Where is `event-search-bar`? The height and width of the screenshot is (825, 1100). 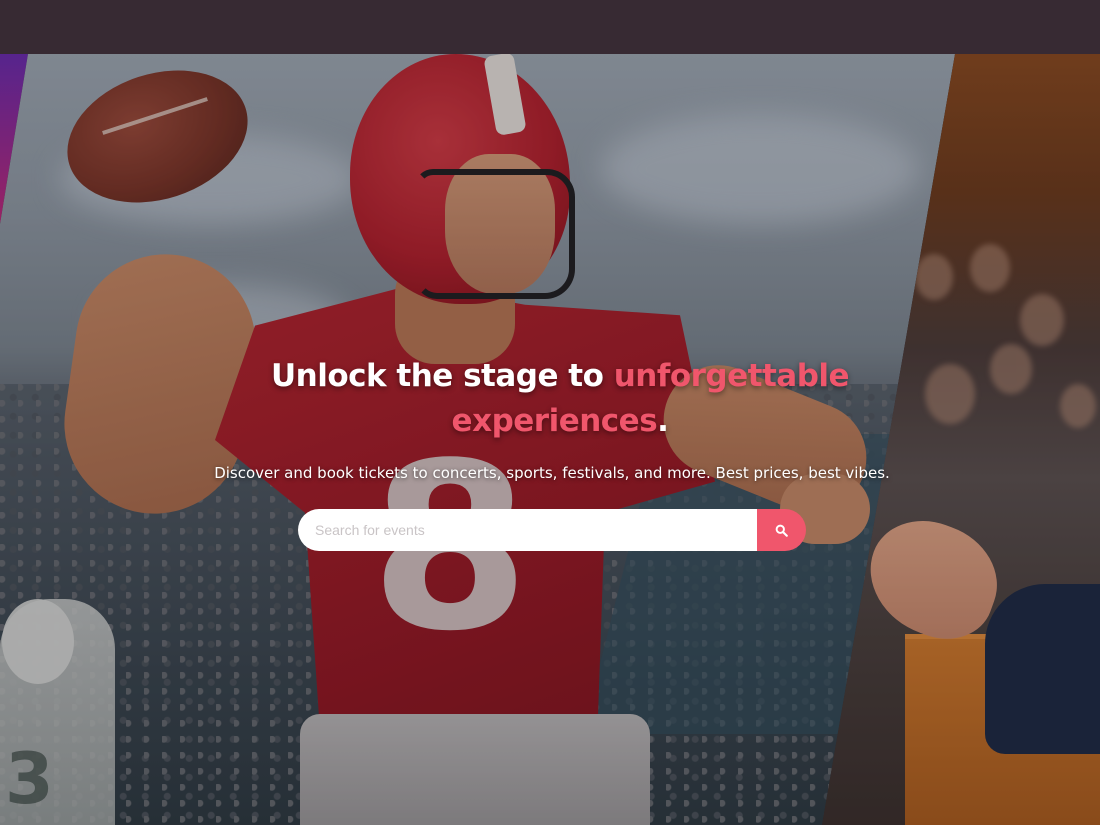
event-search-bar is located at coordinates (552, 530).